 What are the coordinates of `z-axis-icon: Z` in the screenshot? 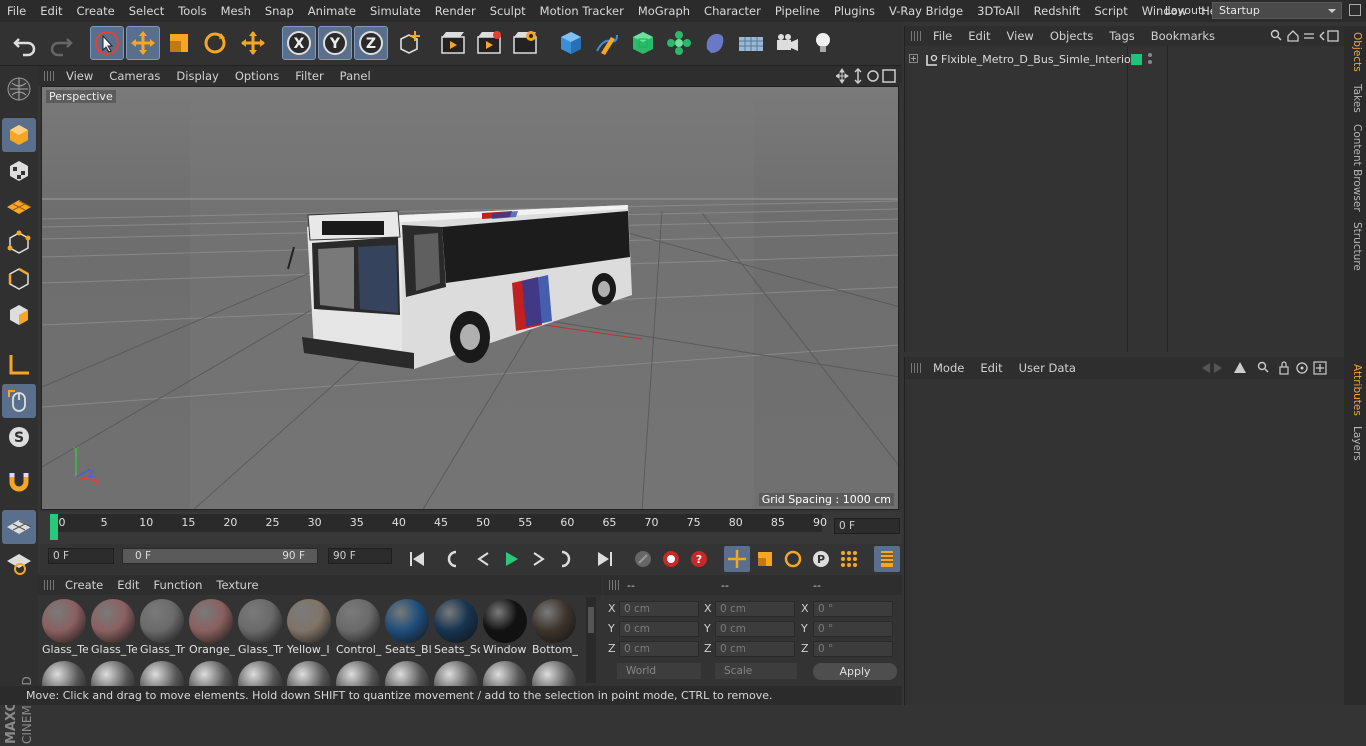 It's located at (371, 43).